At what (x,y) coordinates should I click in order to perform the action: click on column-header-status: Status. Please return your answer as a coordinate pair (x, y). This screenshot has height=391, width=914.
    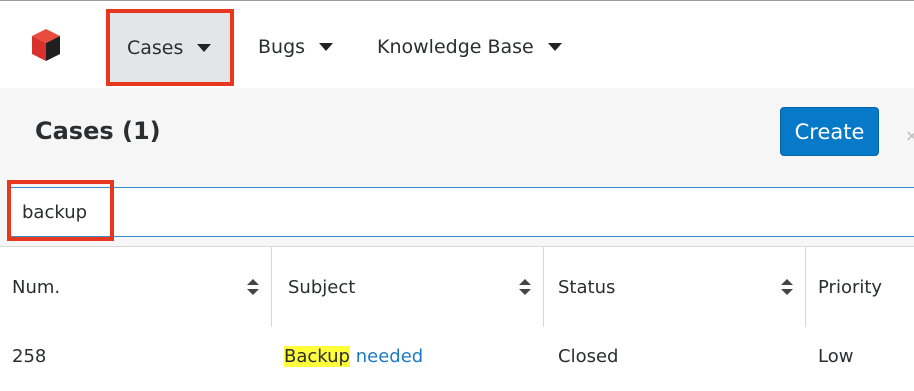
    Looking at the image, I should click on (674, 287).